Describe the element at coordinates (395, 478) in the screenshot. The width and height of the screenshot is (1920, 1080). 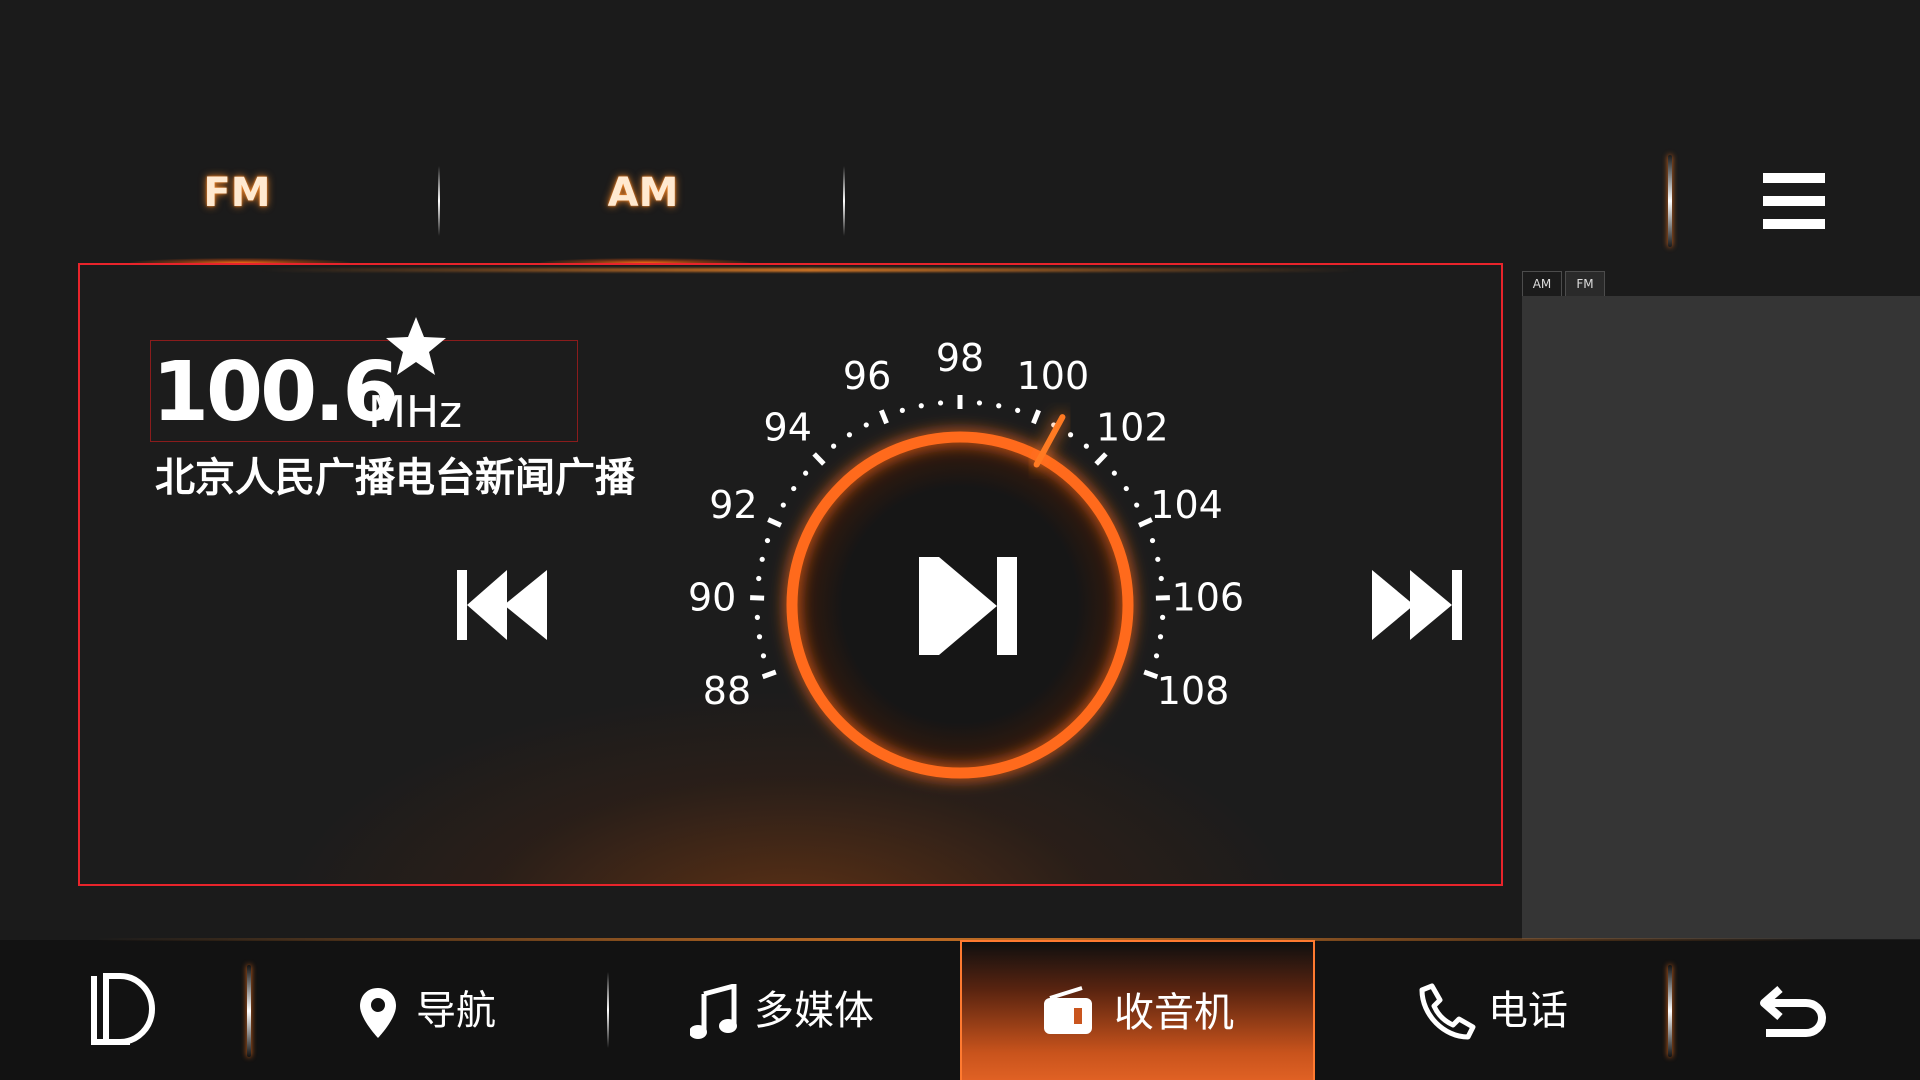
I see `station-name: 北京人民广播电台新闻广播` at that location.